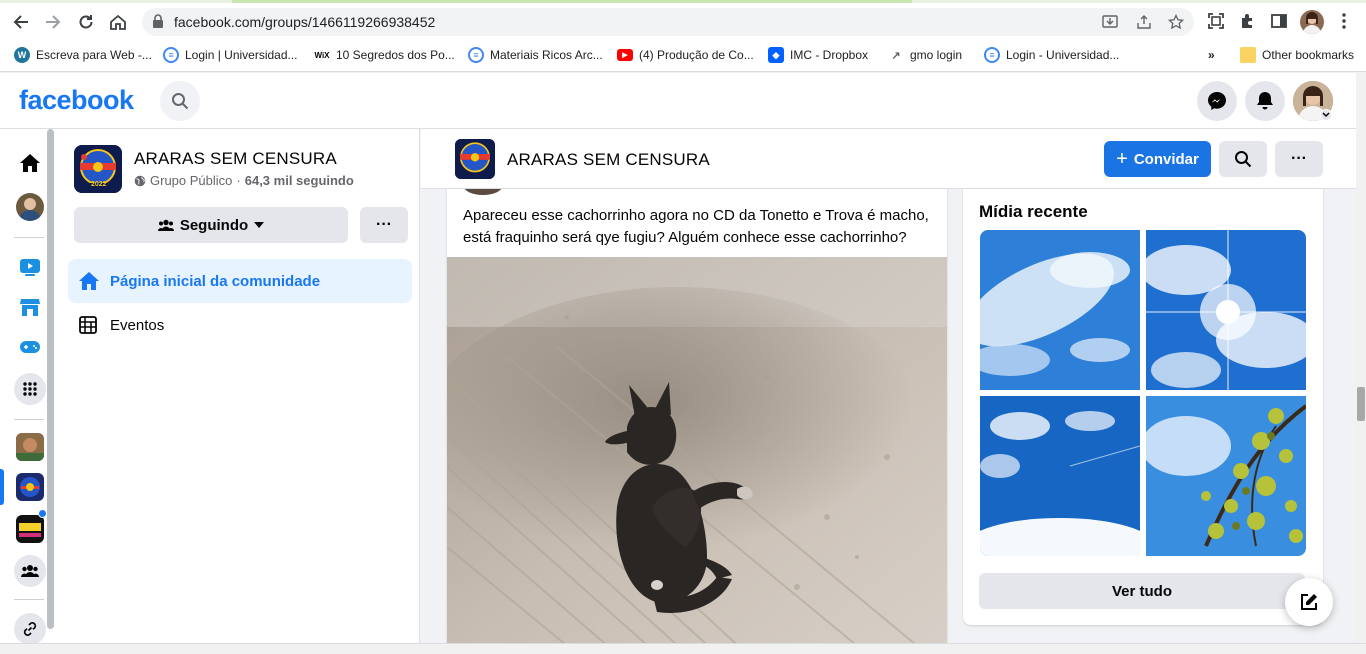  I want to click on share-icon, so click(1144, 22).